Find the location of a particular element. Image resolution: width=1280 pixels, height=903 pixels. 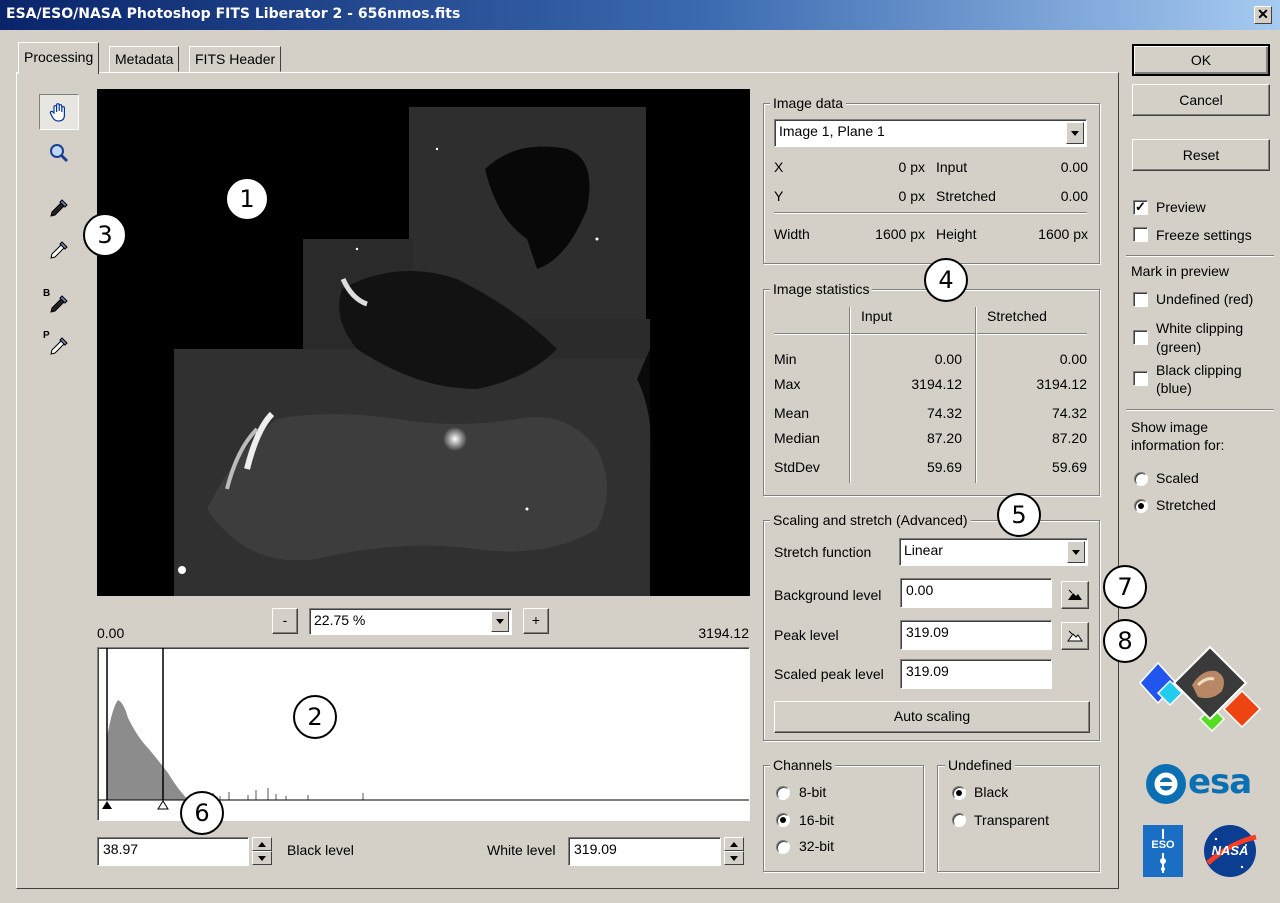

stretch-function-label: Stretch function is located at coordinates (823, 552).